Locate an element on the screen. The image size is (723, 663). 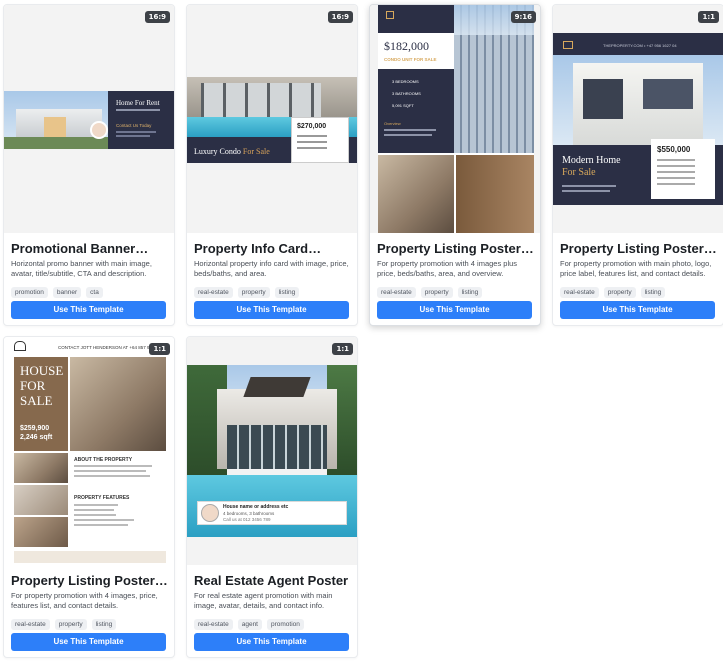
preview-line3: Call us at 012 3456 789 is located at coordinates (247, 519).